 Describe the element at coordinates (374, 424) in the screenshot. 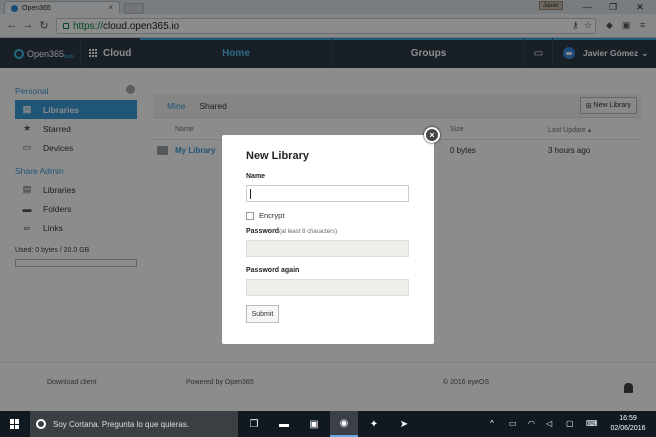

I see `app-bug-icon: ✦` at that location.